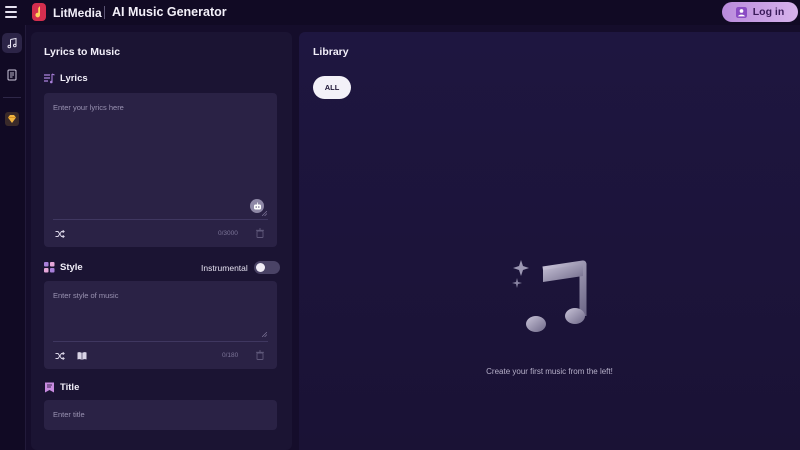 This screenshot has width=800, height=450. I want to click on style-counter: 0/180, so click(230, 355).